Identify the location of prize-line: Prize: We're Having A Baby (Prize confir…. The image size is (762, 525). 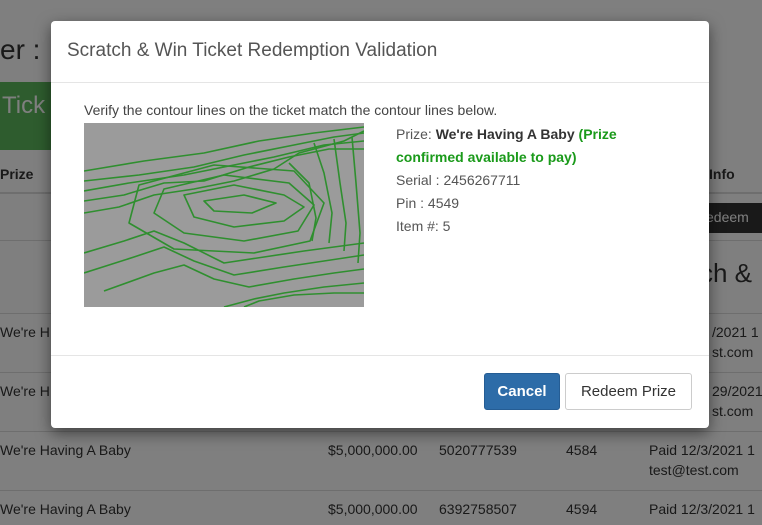
(536, 146).